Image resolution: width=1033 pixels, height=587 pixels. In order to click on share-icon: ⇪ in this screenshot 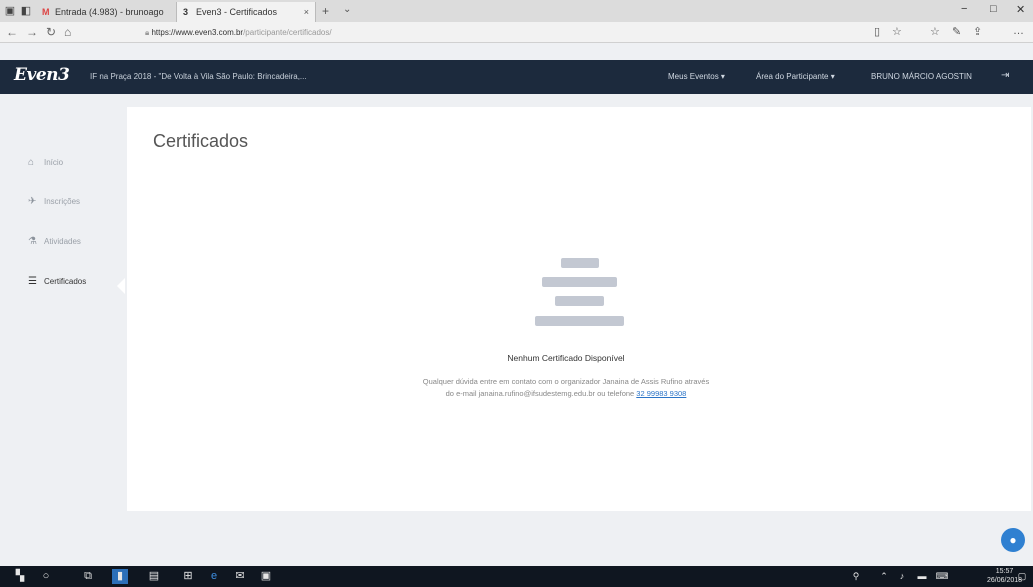, I will do `click(977, 31)`.